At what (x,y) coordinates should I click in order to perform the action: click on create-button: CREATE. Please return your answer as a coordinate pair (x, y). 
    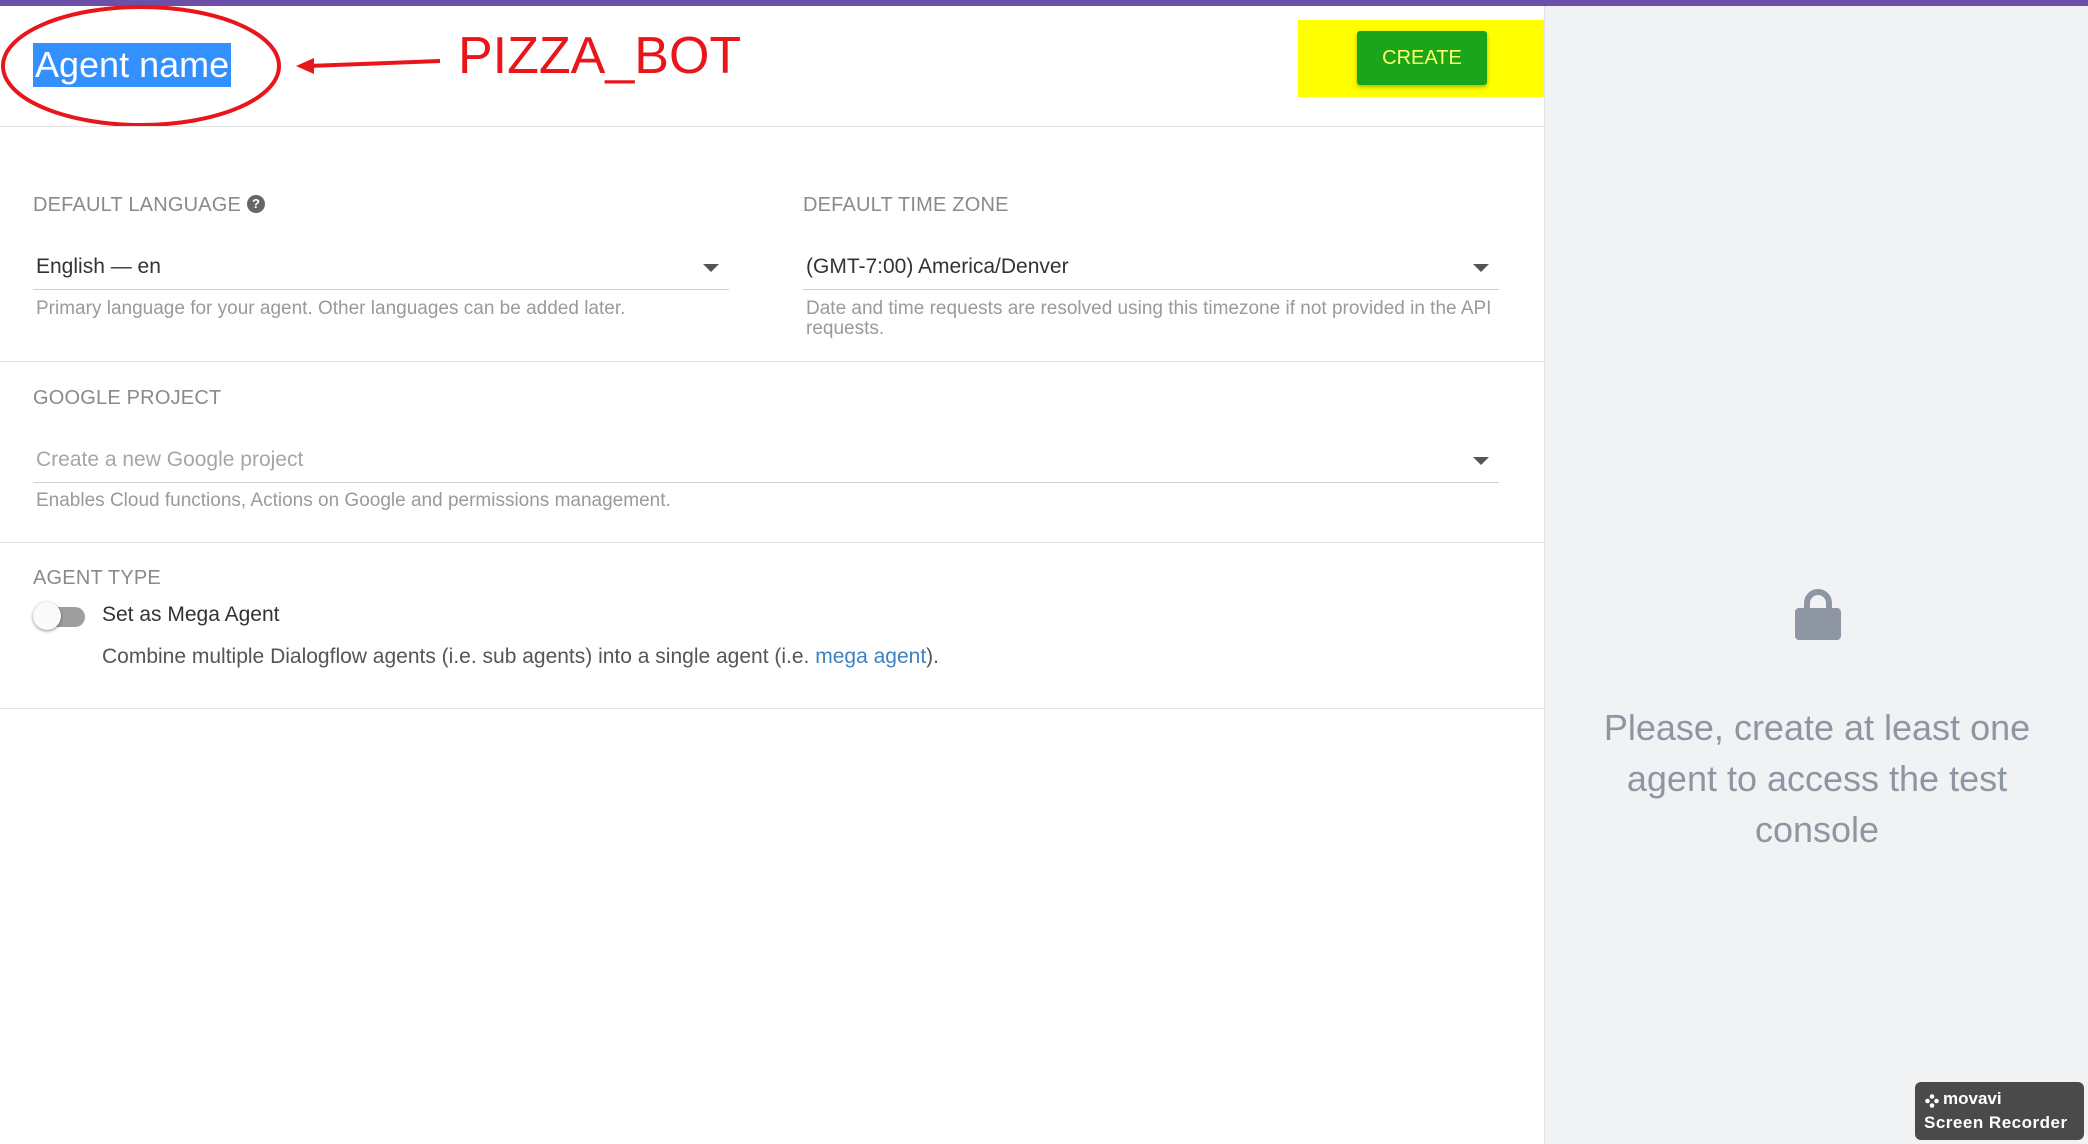
    Looking at the image, I should click on (1422, 58).